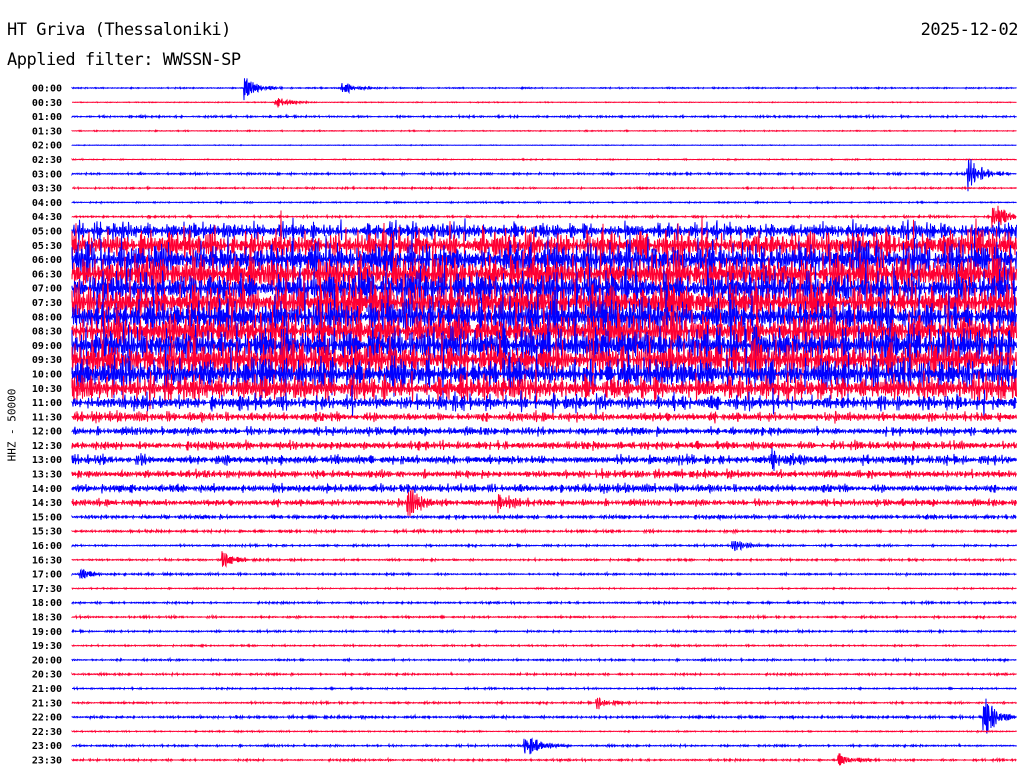  Describe the element at coordinates (47, 660) in the screenshot. I see `row-time-label: 20:00` at that location.